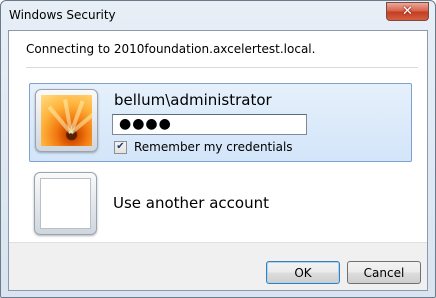 The image size is (436, 298). Describe the element at coordinates (193, 100) in the screenshot. I see `account-username: bellum\administrator` at that location.